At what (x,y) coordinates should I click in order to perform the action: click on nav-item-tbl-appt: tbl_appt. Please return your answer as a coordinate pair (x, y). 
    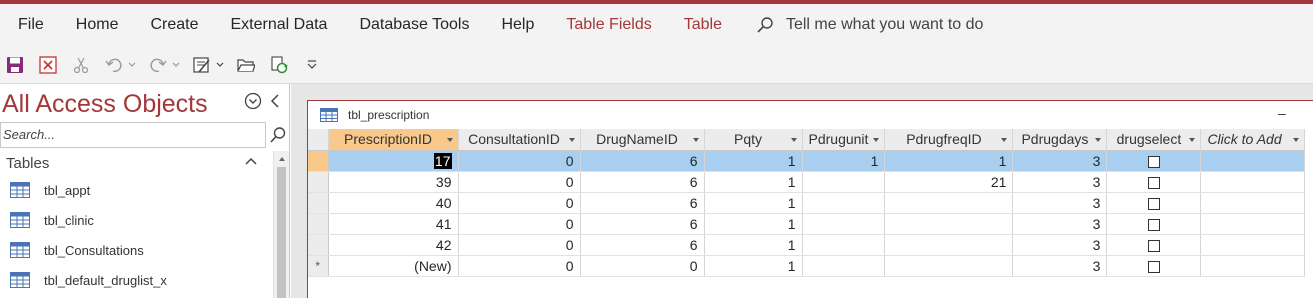
    Looking at the image, I should click on (136, 190).